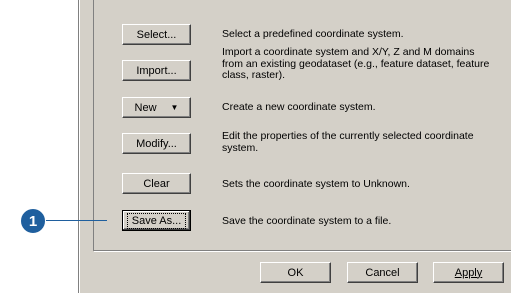  I want to click on callout-number-badge: 1, so click(33, 221).